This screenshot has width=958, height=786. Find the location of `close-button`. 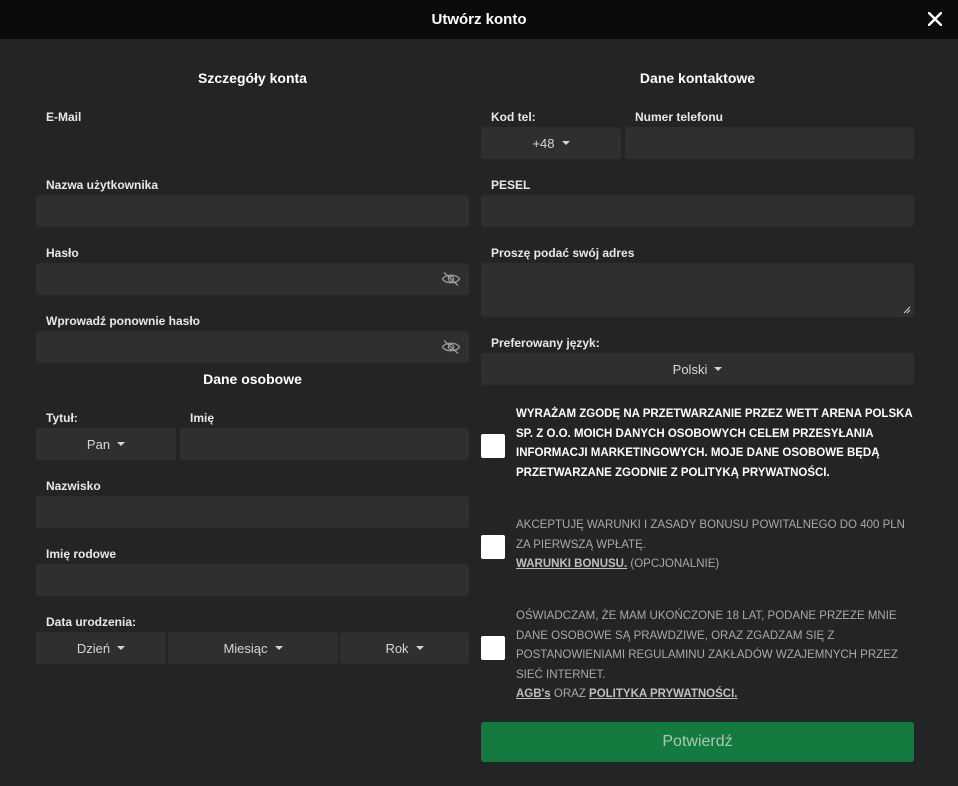

close-button is located at coordinates (935, 19).